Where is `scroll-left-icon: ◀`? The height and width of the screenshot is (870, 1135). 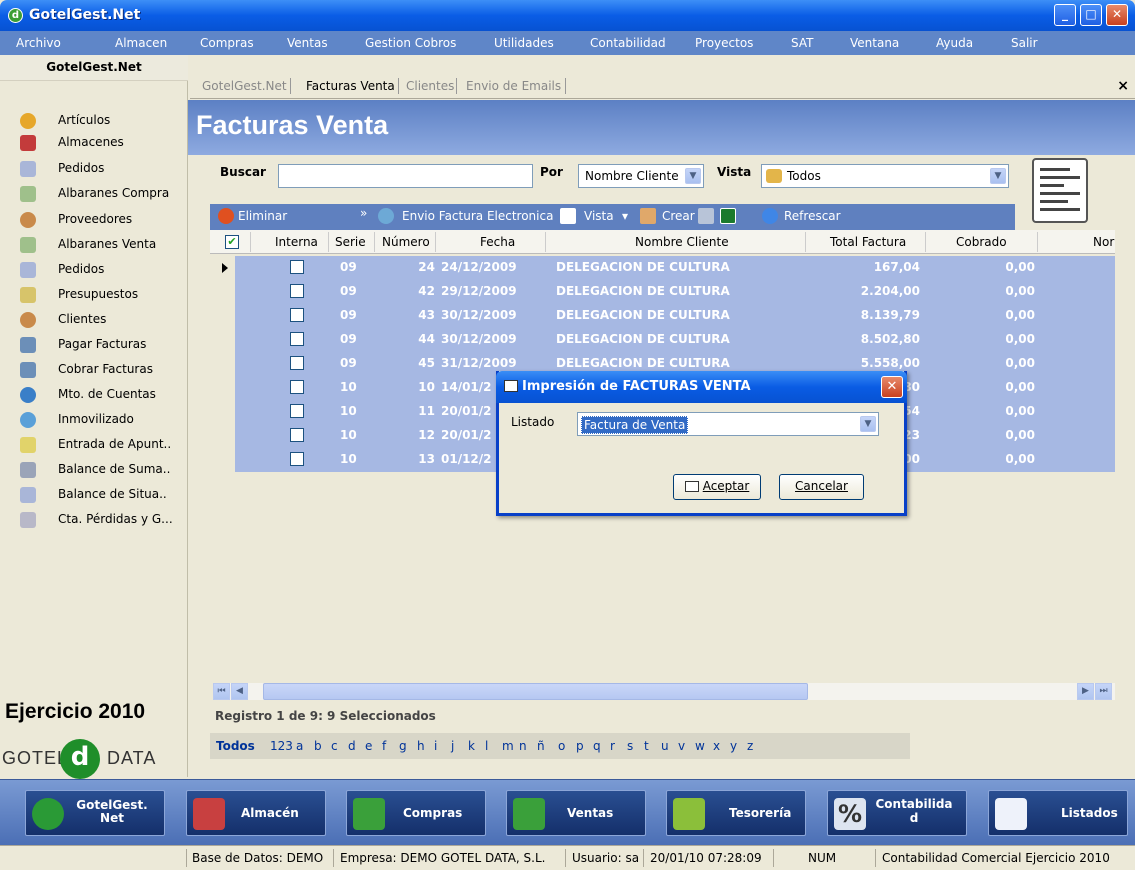 scroll-left-icon: ◀ is located at coordinates (239, 691).